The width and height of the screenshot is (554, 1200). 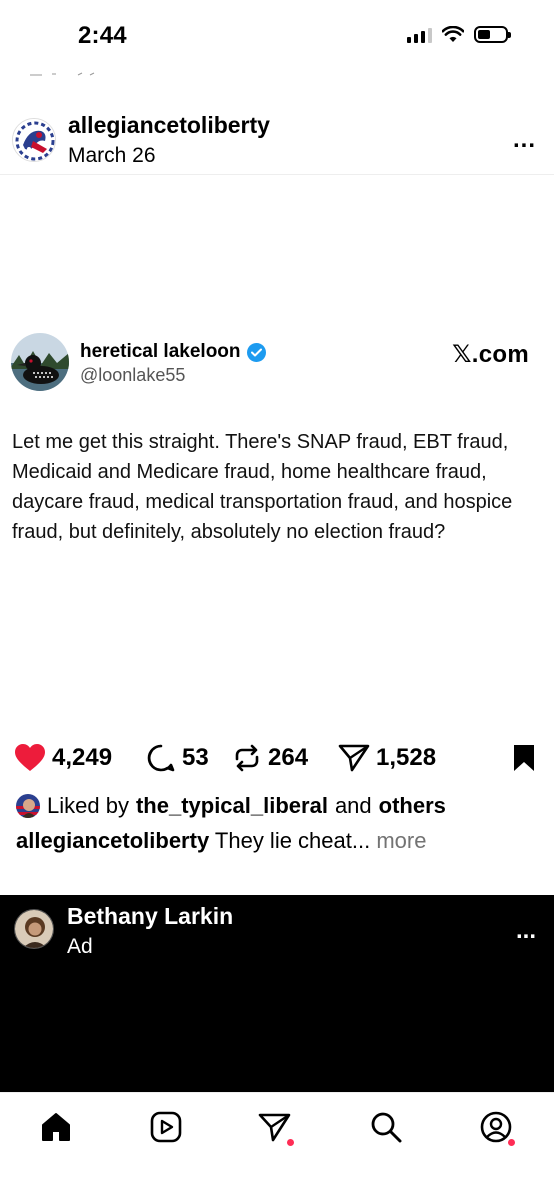 I want to click on liked-by-joiner: and, so click(x=353, y=805).